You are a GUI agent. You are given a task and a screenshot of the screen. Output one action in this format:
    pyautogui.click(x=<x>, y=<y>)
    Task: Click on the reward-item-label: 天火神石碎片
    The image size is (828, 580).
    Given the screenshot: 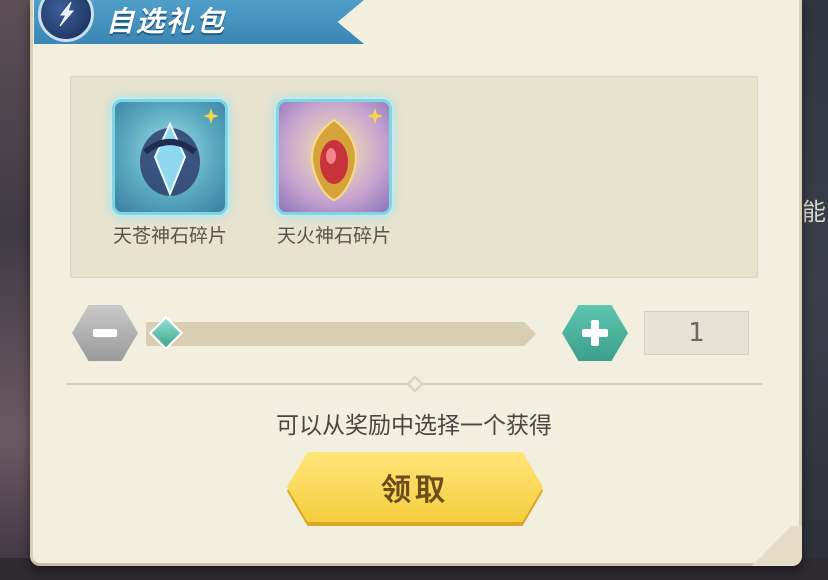 What is the action you would take?
    pyautogui.click(x=333, y=236)
    